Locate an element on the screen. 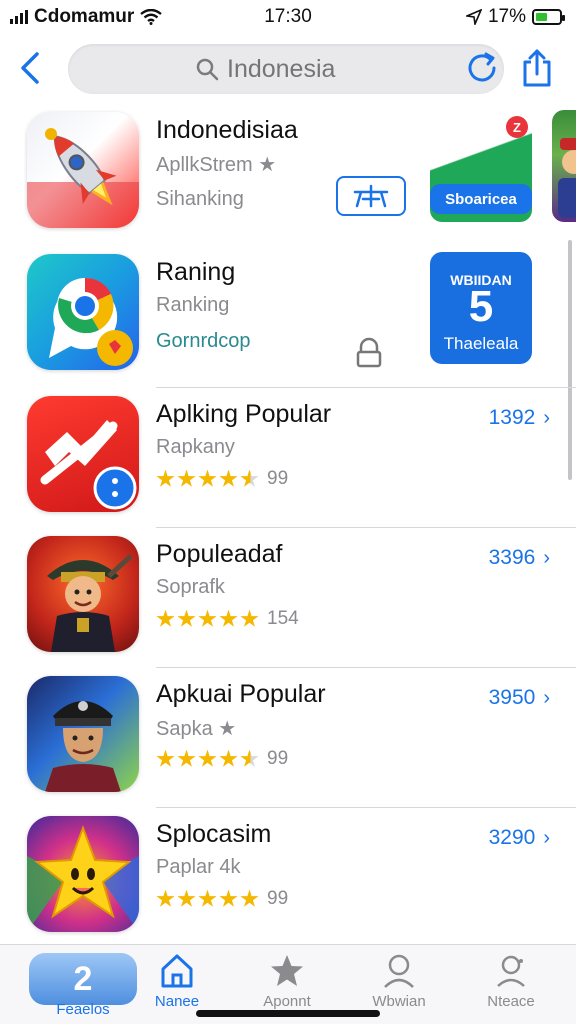 The height and width of the screenshot is (1024, 576). list-item: Aplking Popular Rapkany 99 1392 › is located at coordinates (288, 458).